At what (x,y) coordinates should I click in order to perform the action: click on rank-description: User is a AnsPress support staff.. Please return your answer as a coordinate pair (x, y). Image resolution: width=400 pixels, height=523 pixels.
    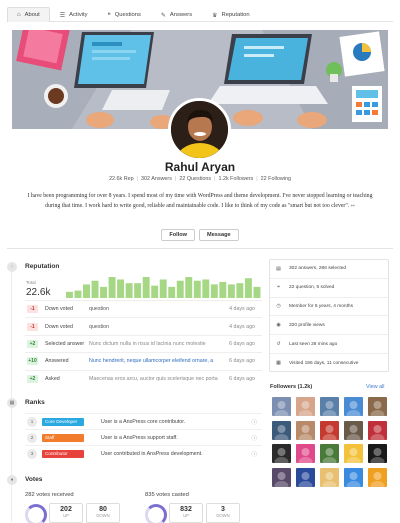
    Looking at the image, I should click on (139, 437).